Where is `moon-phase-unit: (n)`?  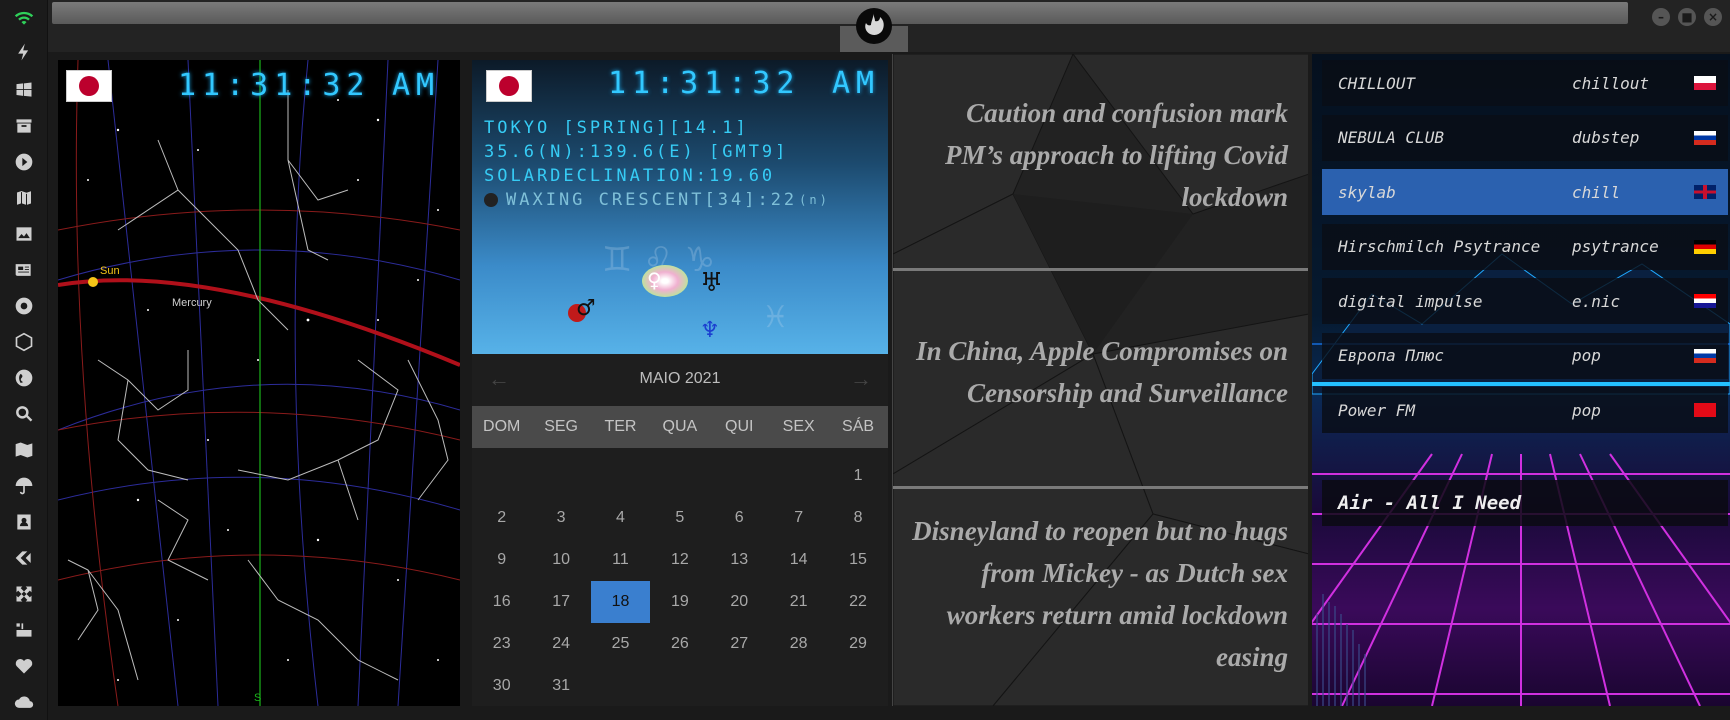 moon-phase-unit: (n) is located at coordinates (814, 200).